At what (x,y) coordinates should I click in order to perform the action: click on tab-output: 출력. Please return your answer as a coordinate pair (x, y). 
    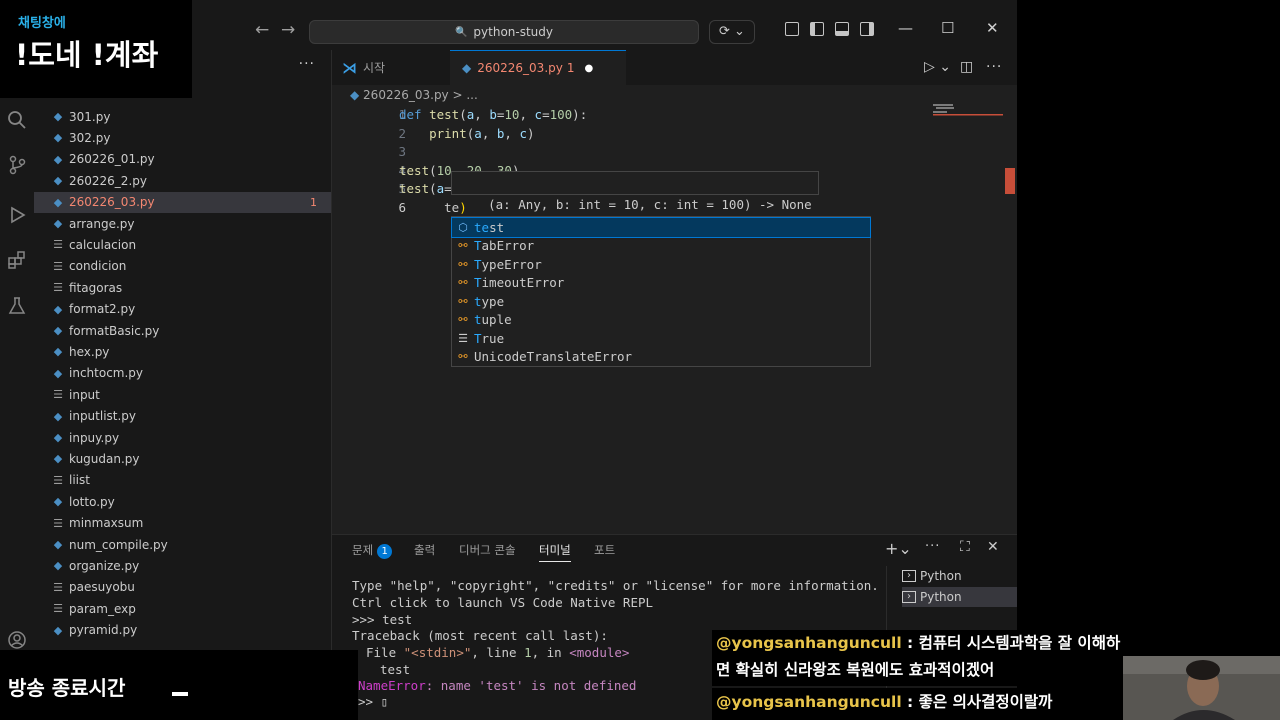
    Looking at the image, I should click on (424, 550).